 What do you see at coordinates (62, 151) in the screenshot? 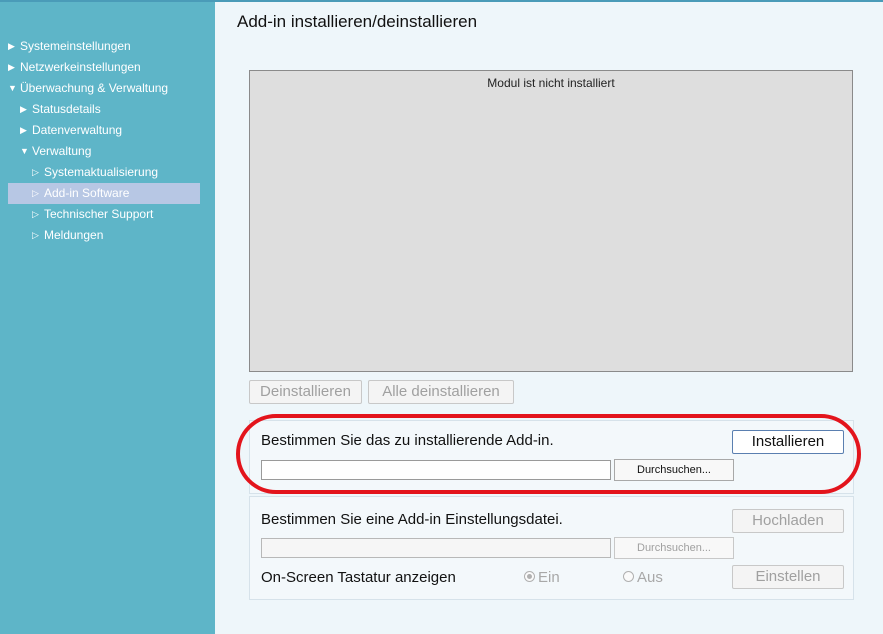
I see `sidebar-item-label: Verwaltung` at bounding box center [62, 151].